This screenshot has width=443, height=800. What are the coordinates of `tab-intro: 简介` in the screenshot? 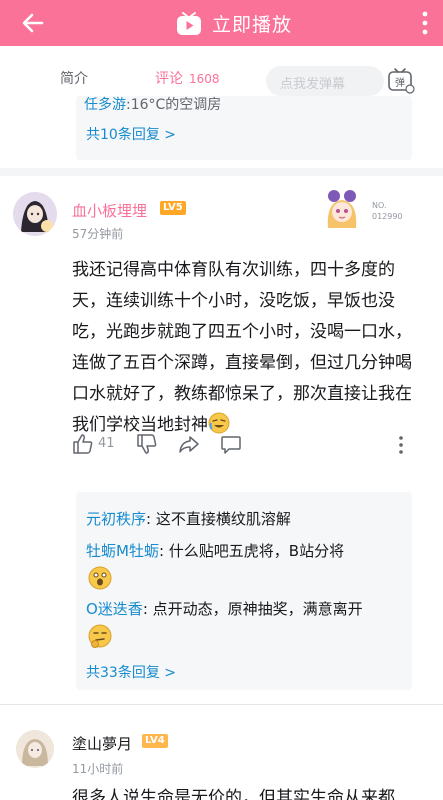 It's located at (74, 78).